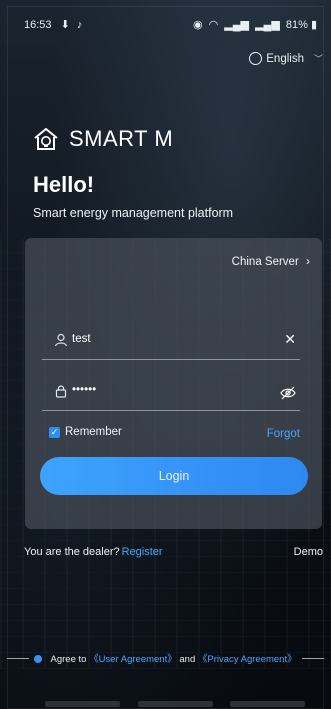 The width and height of the screenshot is (331, 709). What do you see at coordinates (175, 704) in the screenshot?
I see `nav-home-button` at bounding box center [175, 704].